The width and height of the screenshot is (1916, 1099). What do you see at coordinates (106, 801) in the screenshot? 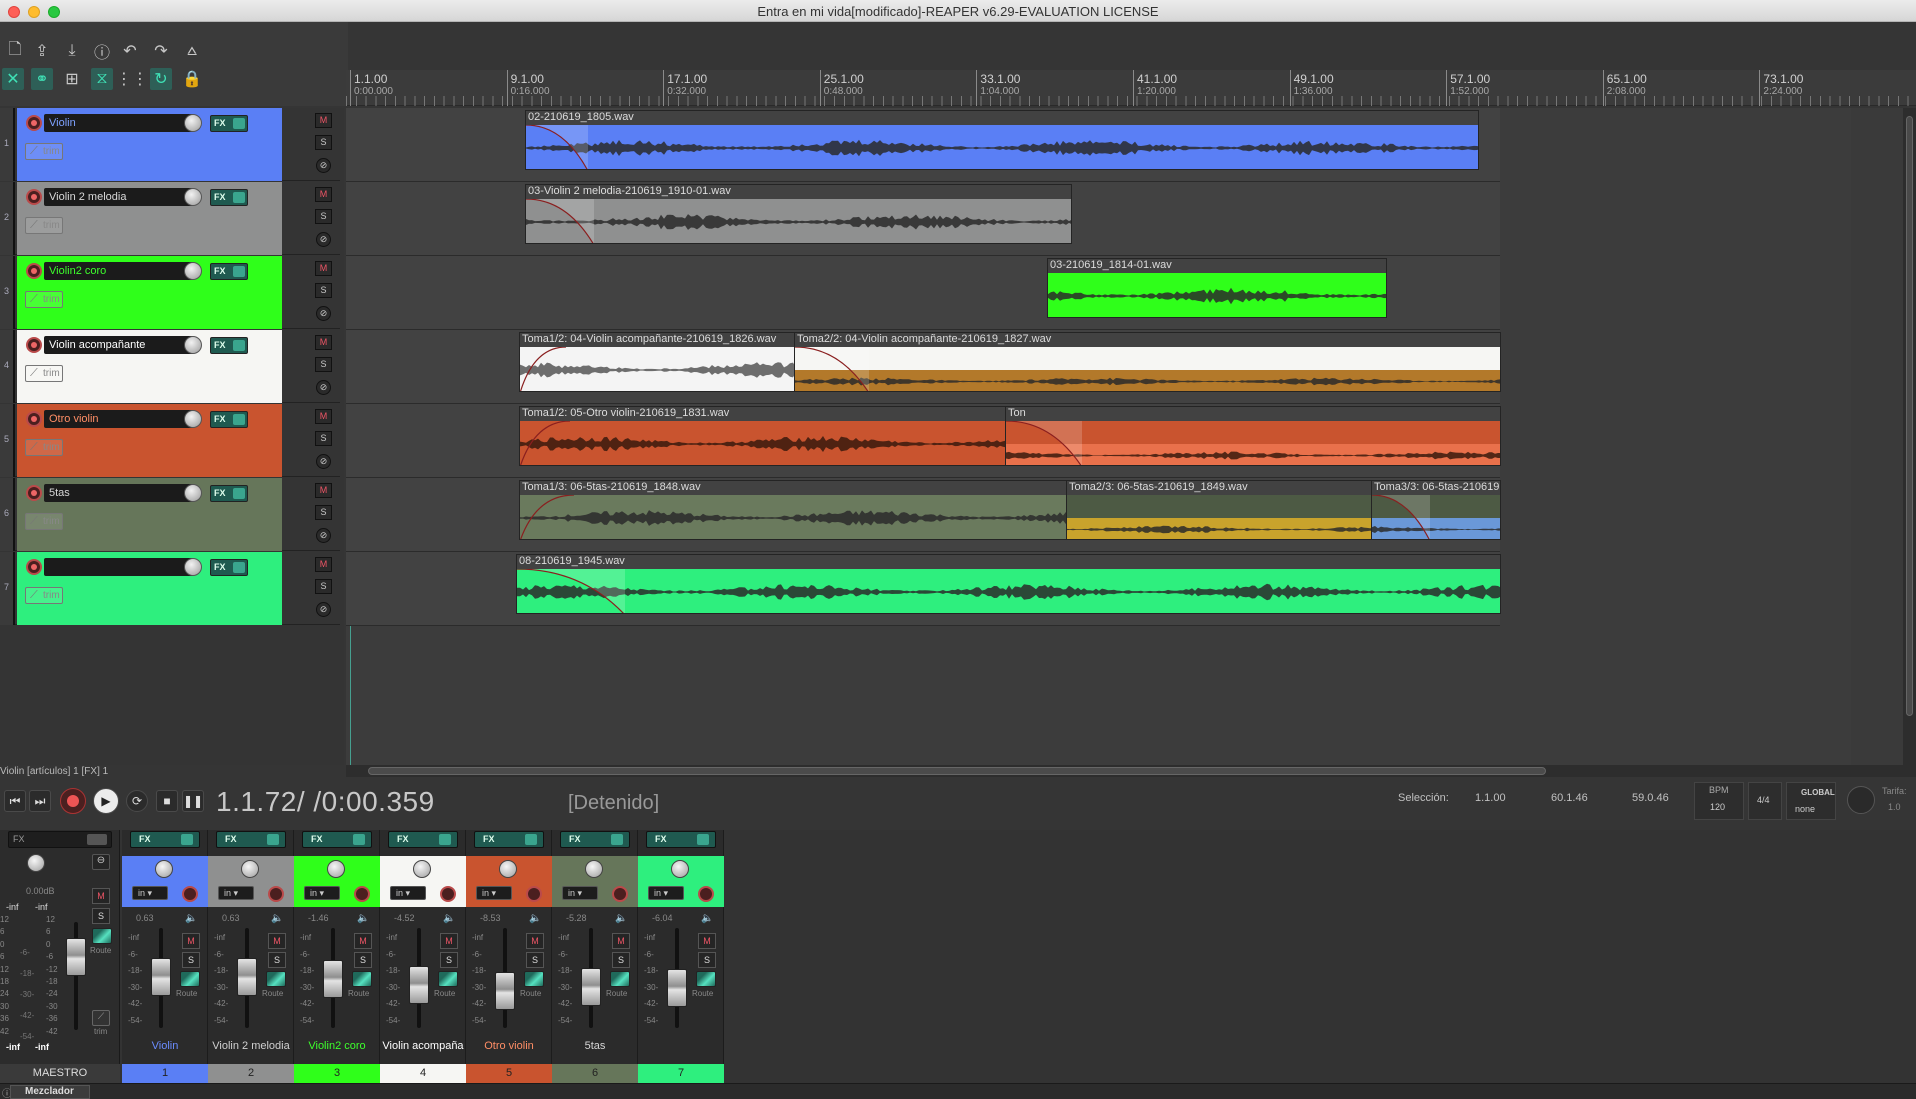
I see `play-button: ▶` at bounding box center [106, 801].